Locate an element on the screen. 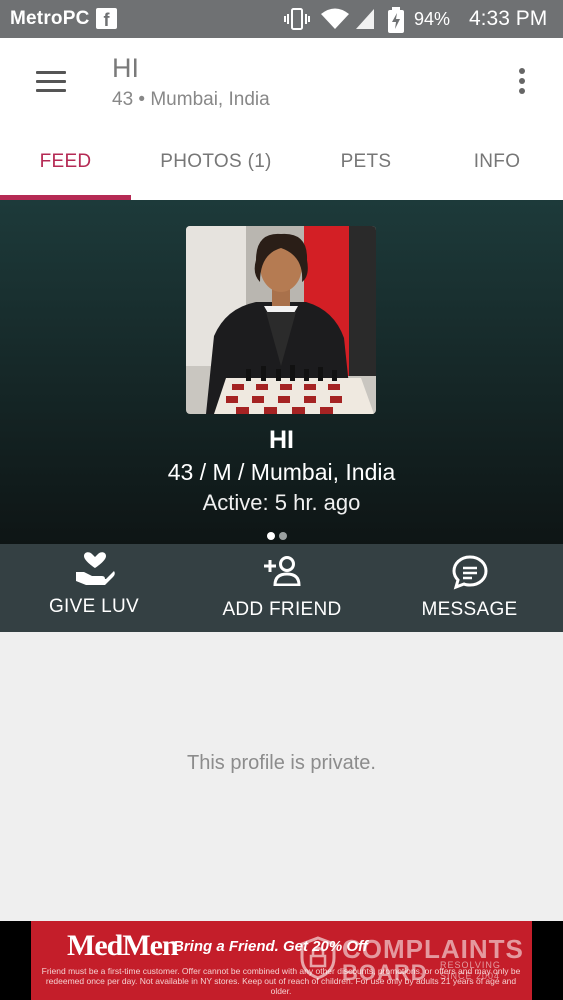 The height and width of the screenshot is (1000, 563). heart-hand-icon is located at coordinates (95, 568).